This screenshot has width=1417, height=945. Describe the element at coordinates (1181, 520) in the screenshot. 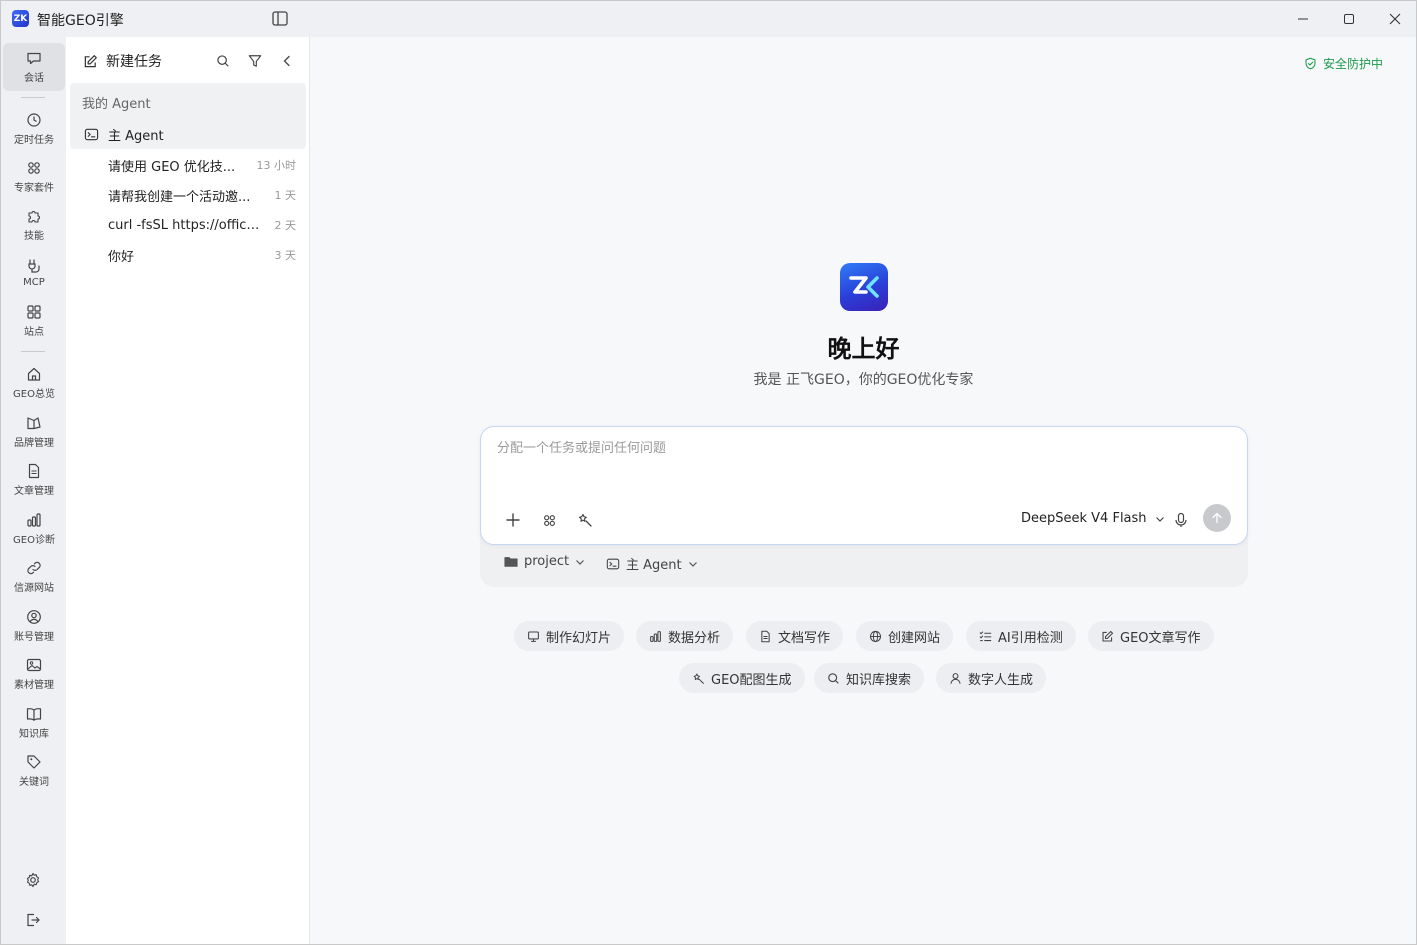

I see `voice-button` at that location.